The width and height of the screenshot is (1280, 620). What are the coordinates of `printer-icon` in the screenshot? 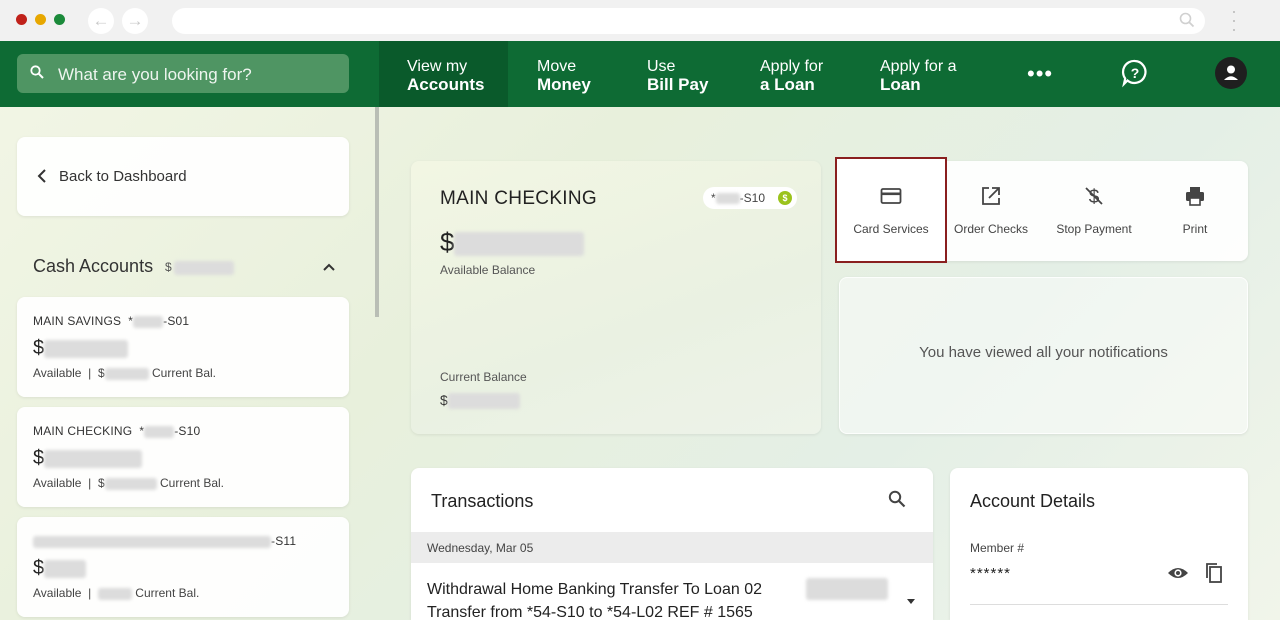 It's located at (1195, 196).